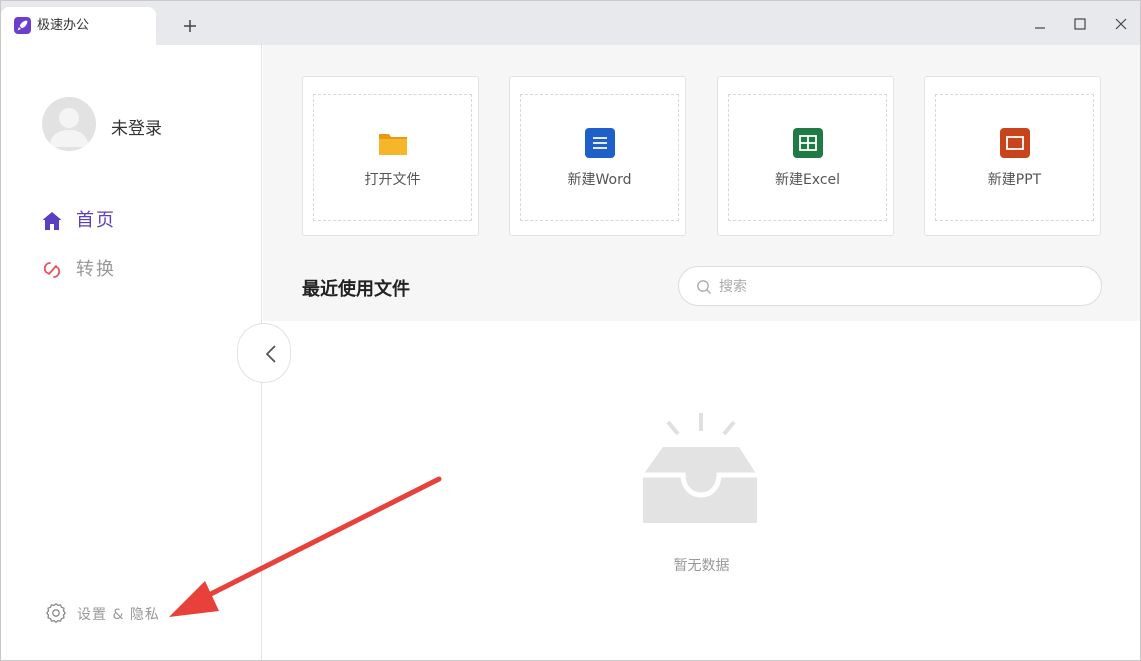 This screenshot has width=1141, height=661. What do you see at coordinates (136, 126) in the screenshot?
I see `user-name: 未登录` at bounding box center [136, 126].